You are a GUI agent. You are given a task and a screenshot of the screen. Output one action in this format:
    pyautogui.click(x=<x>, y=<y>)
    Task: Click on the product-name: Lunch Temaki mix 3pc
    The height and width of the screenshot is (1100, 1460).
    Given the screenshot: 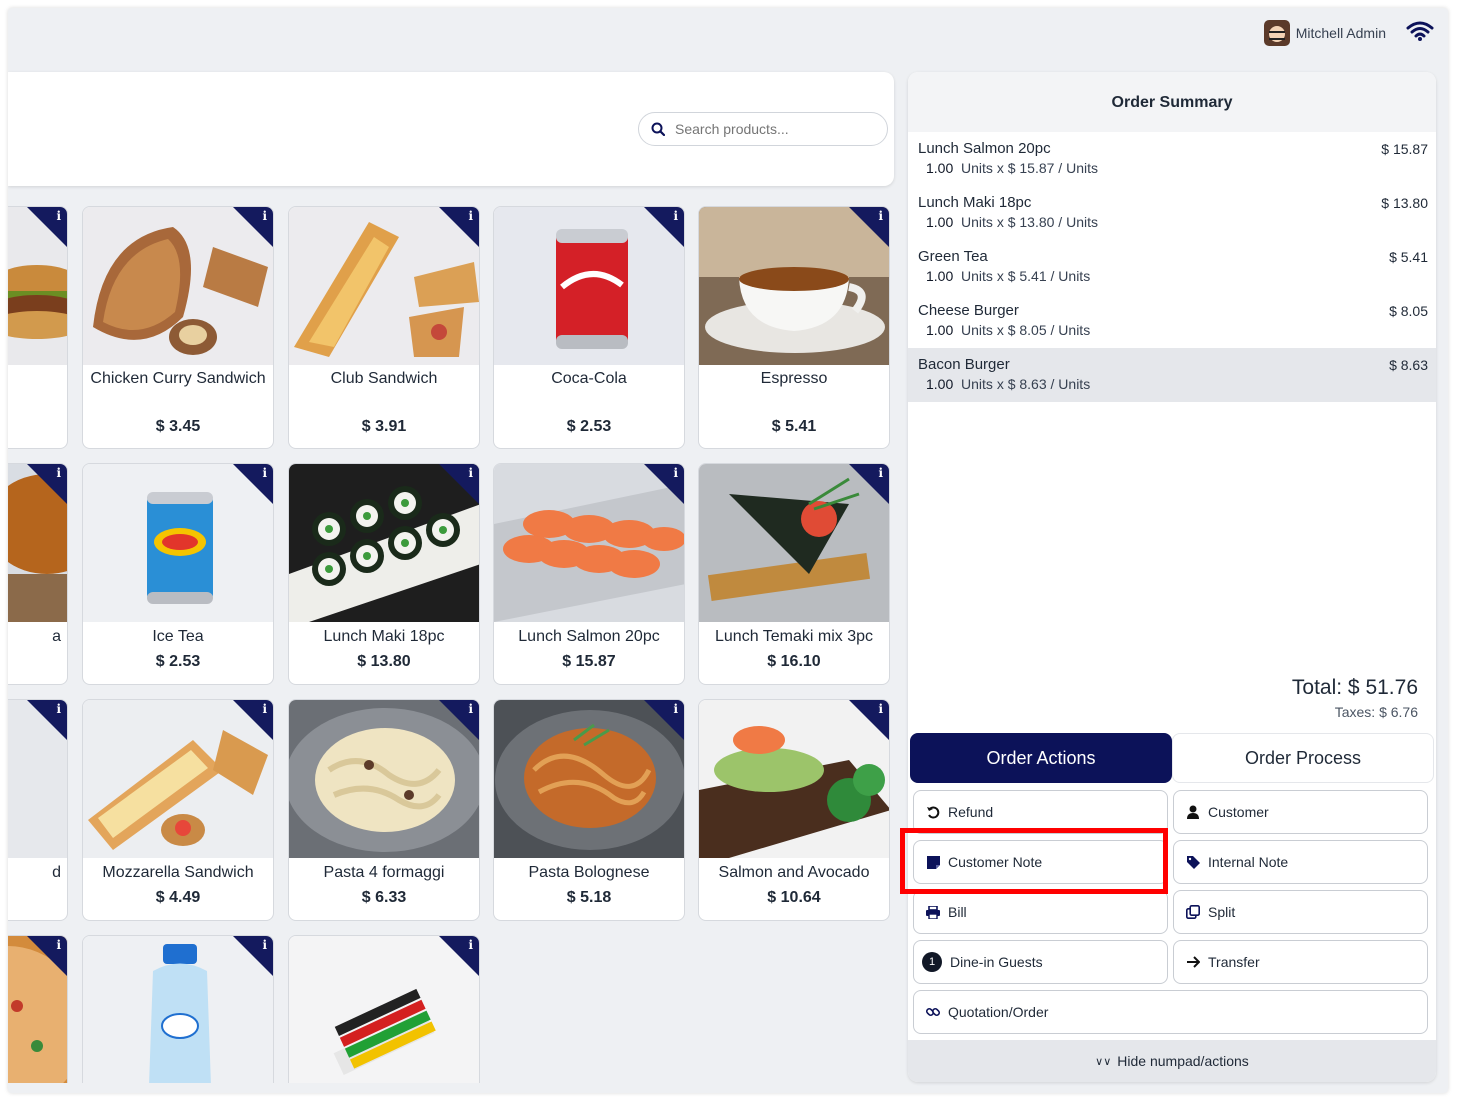 What is the action you would take?
    pyautogui.click(x=794, y=636)
    